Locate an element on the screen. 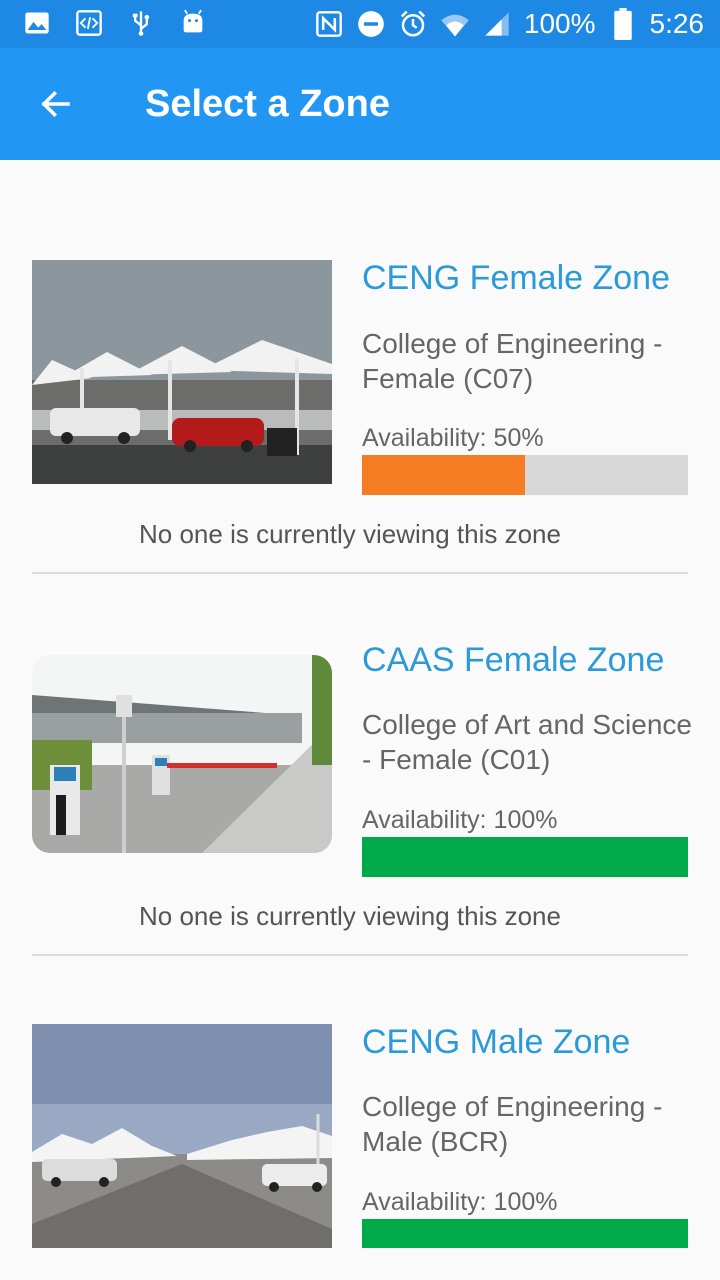 This screenshot has width=720, height=1280. status-bar: 100% 5:26 is located at coordinates (360, 24).